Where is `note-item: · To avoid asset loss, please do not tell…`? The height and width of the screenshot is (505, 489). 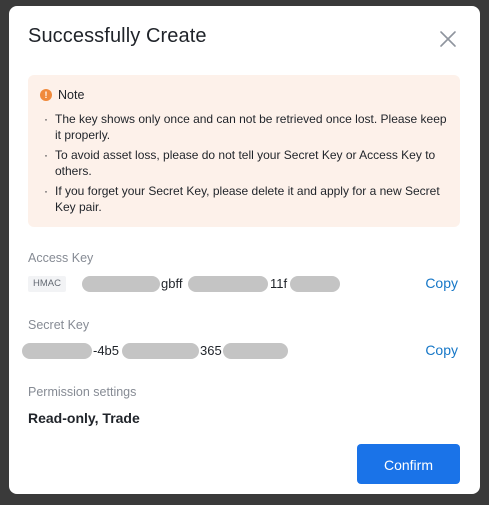 note-item: · To avoid asset loss, please do not tell… is located at coordinates (240, 163).